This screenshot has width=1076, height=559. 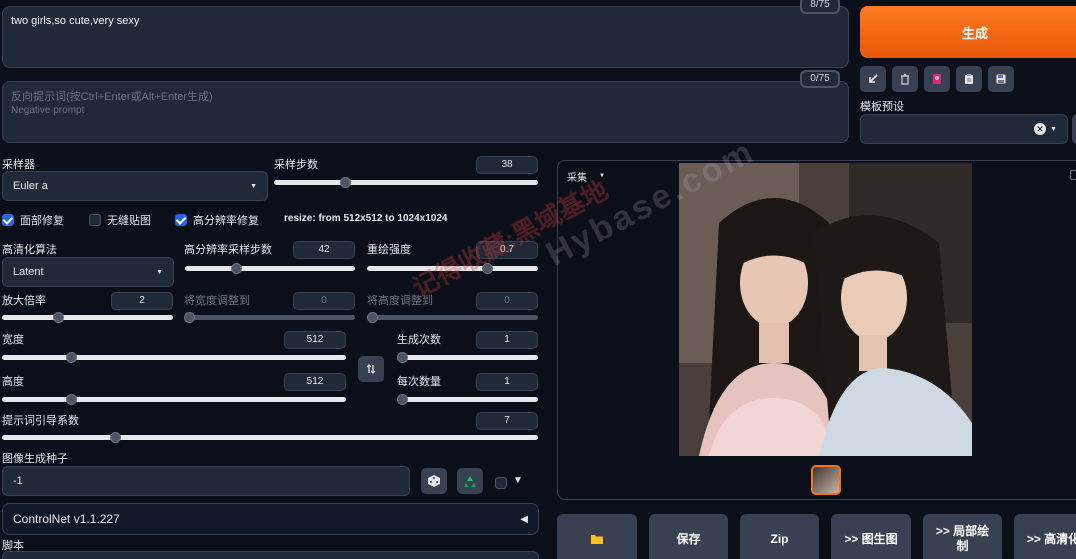 I want to click on hires-fix-checkbox: 高分辨率修复, so click(x=217, y=220).